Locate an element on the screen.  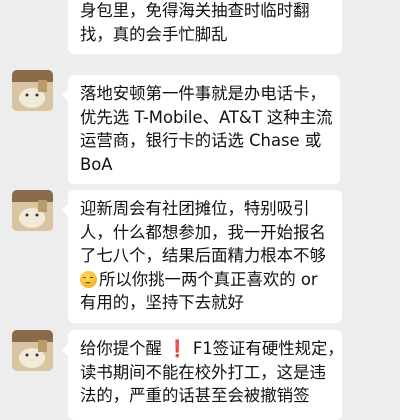
message-text-line-with-warning: 给你提个醒 ❗ F1签证有硬性规定， is located at coordinates (212, 349).